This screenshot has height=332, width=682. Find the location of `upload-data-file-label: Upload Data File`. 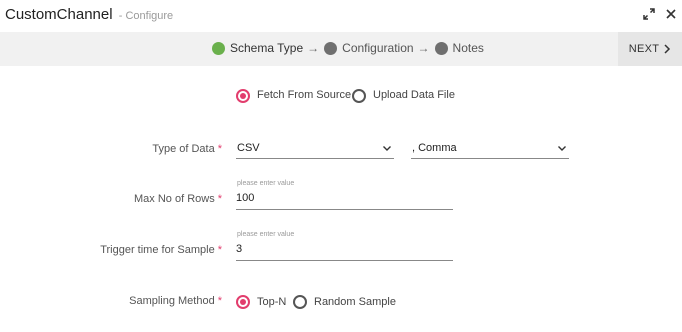

upload-data-file-label: Upload Data File is located at coordinates (414, 95).